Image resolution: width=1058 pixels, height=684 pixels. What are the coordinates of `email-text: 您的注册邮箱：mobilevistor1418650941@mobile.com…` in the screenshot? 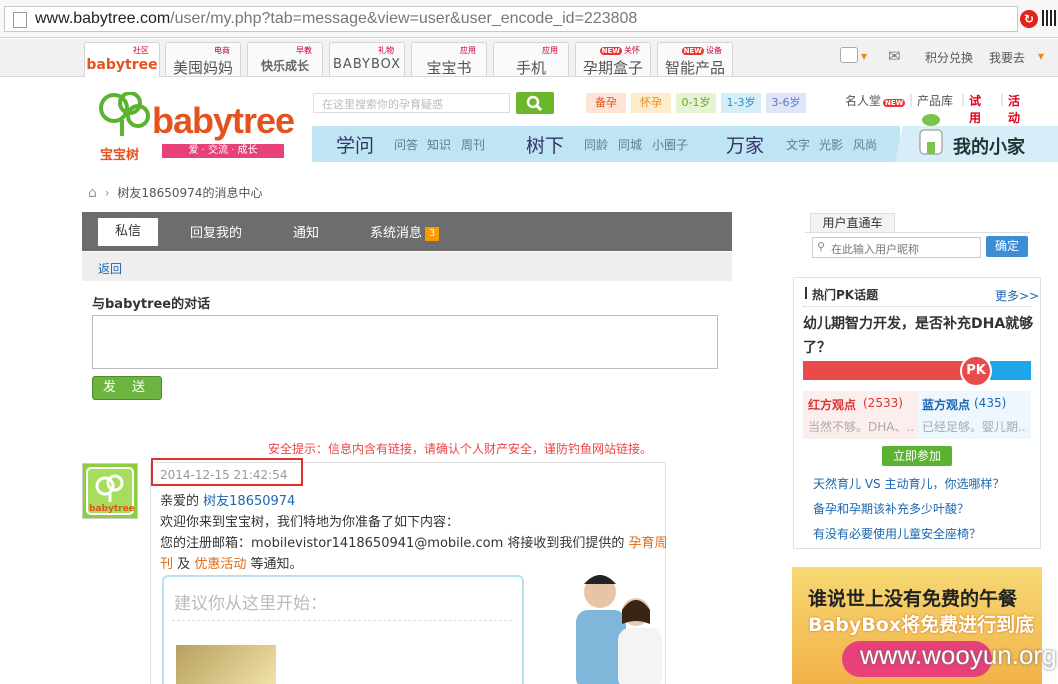 It's located at (392, 543).